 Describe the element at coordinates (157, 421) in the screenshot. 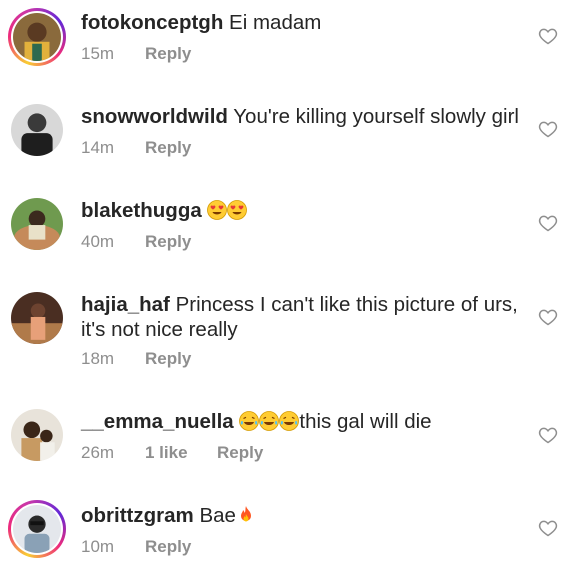

I see `comment-username: __emma_nuella` at that location.